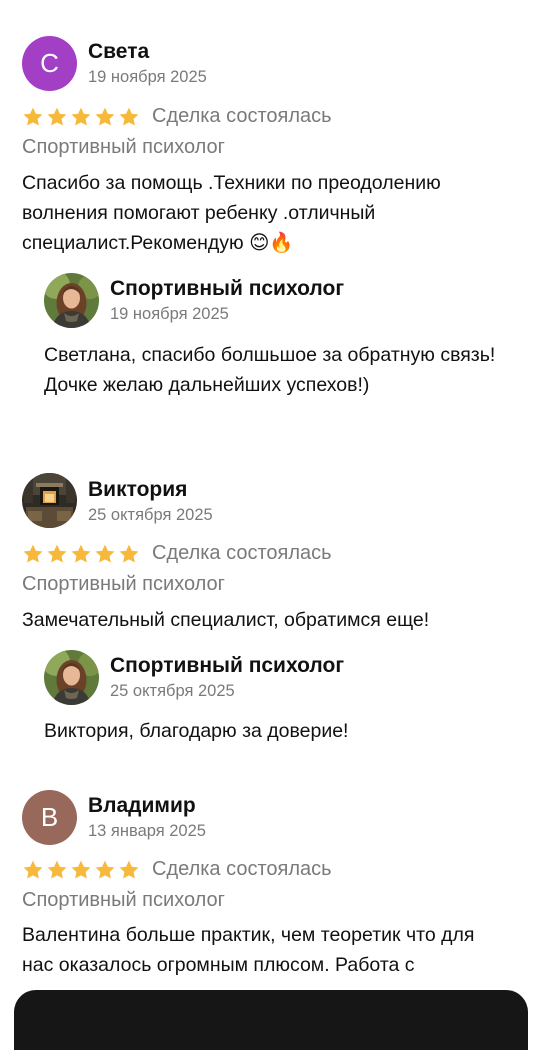 This screenshot has width=540, height=1050. Describe the element at coordinates (196, 731) in the screenshot. I see `reply-text-line: Виктория, благодарю за доверие!` at that location.